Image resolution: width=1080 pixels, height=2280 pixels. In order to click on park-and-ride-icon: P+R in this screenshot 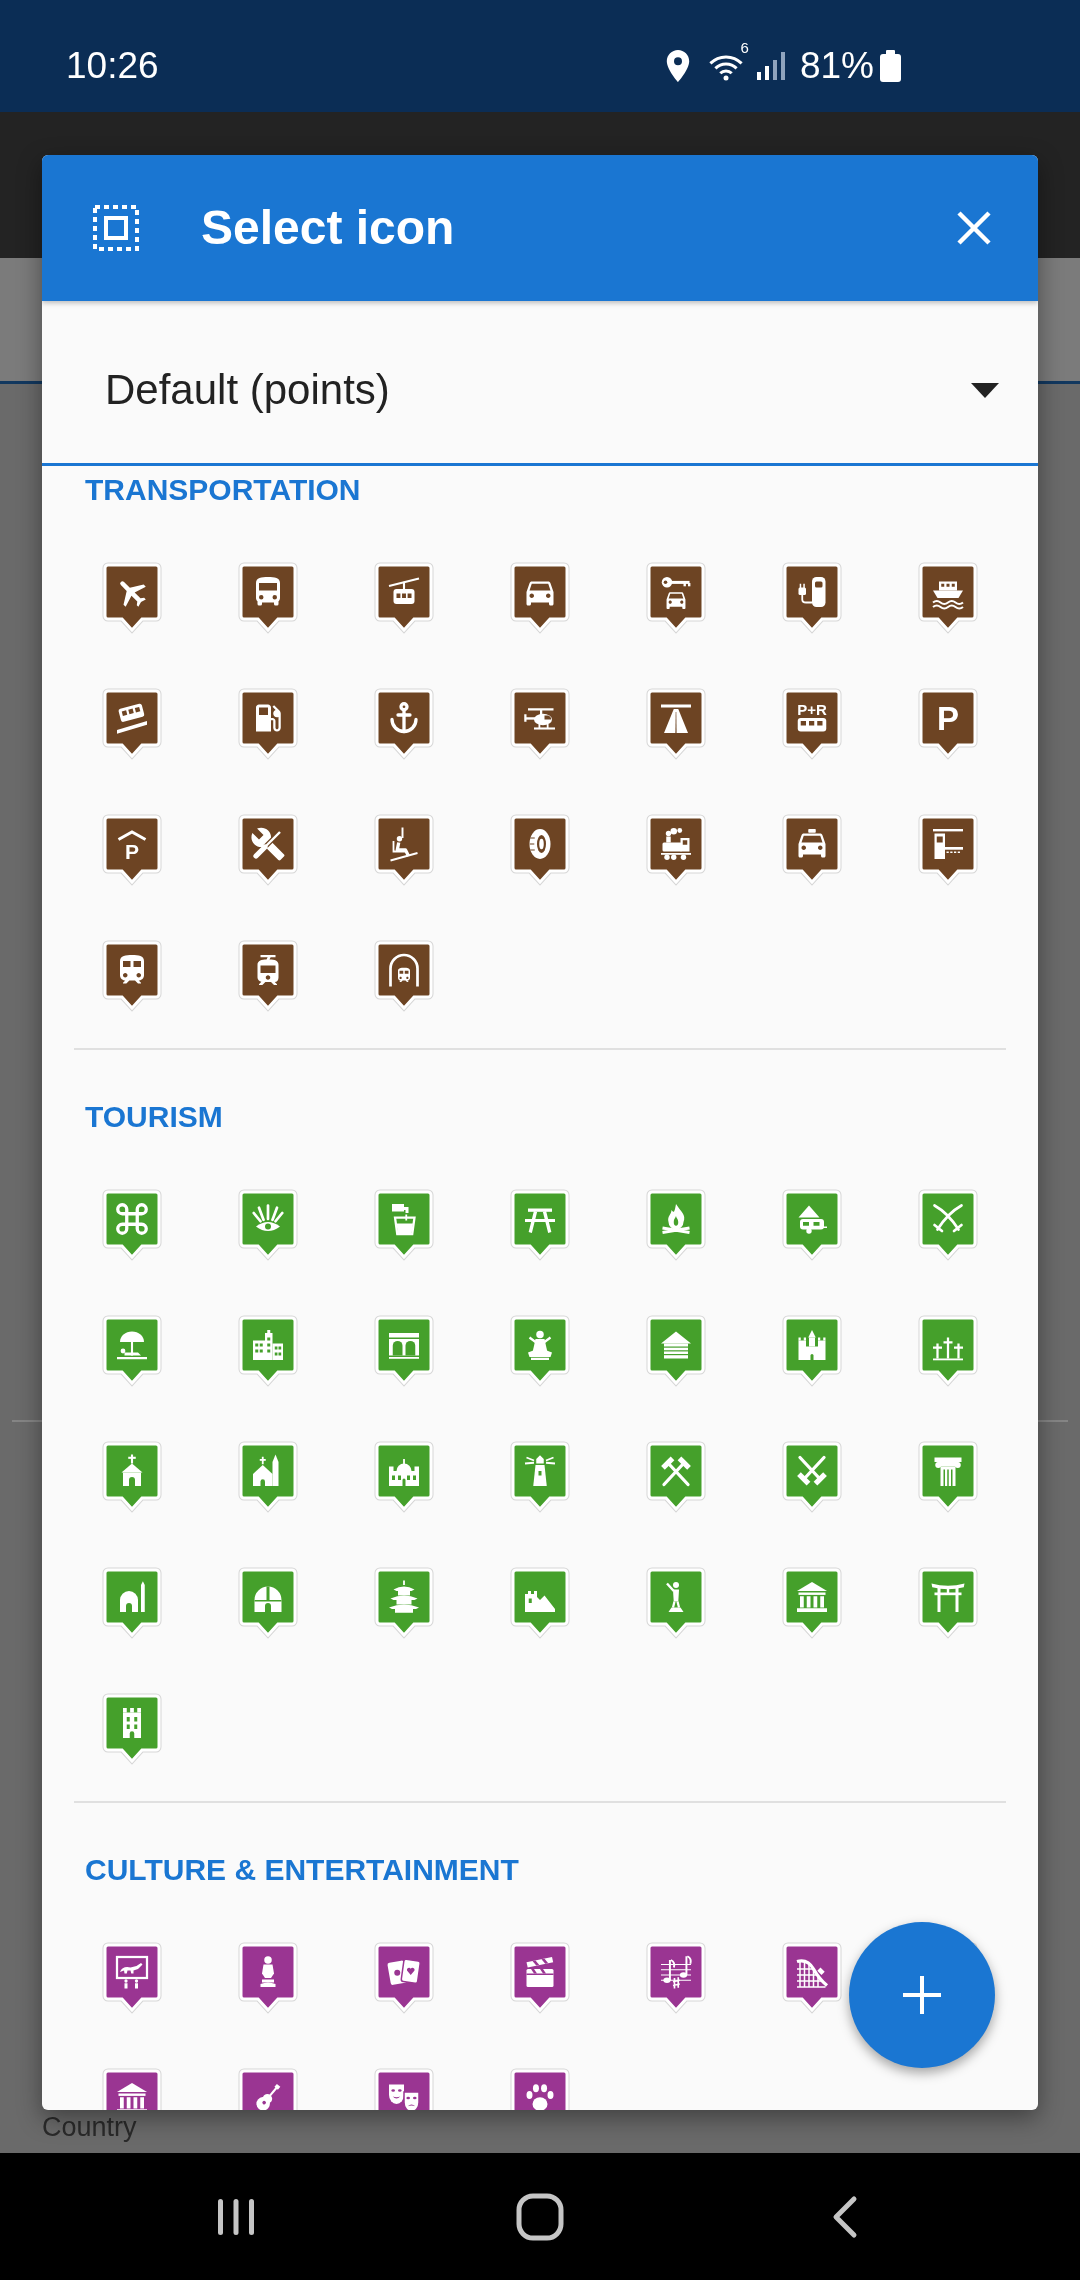, I will do `click(812, 724)`.